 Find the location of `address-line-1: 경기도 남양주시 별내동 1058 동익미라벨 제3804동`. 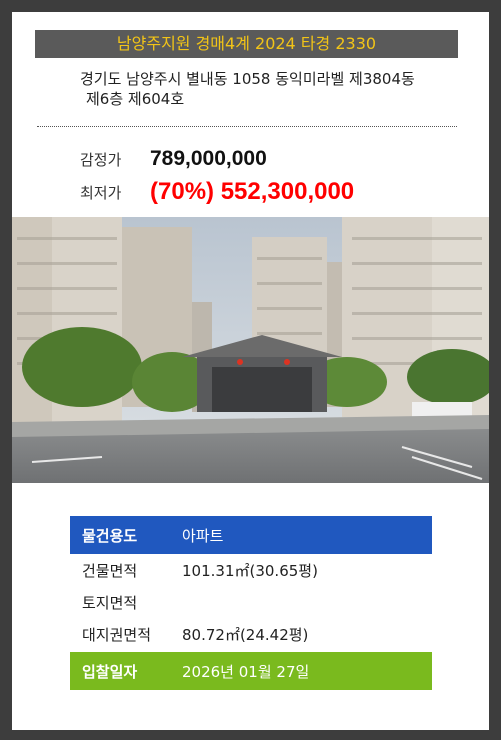

address-line-1: 경기도 남양주시 별내동 1058 동익미라벨 제3804동 is located at coordinates (247, 79).